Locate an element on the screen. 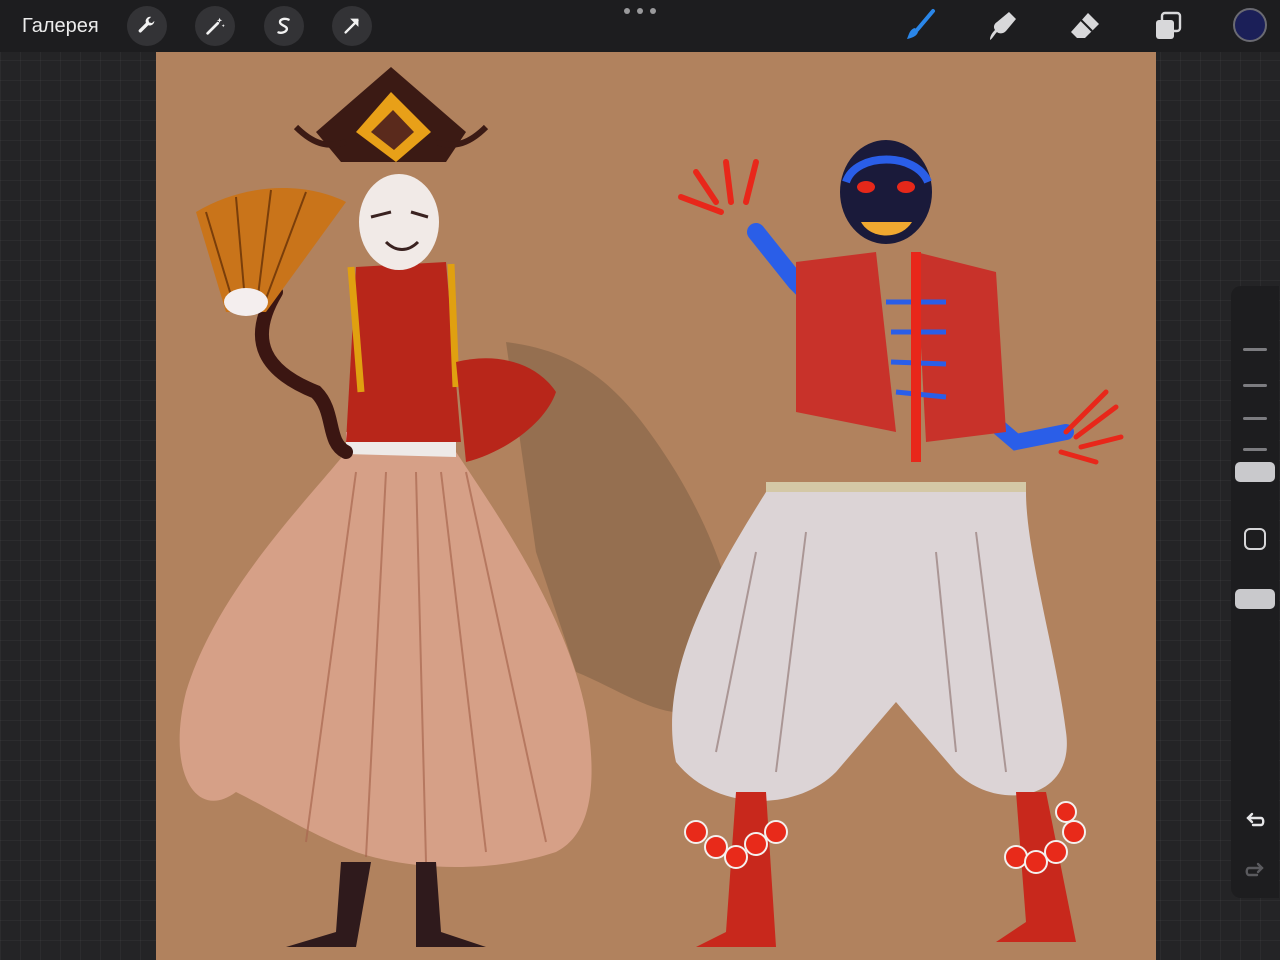  more-options-dots is located at coordinates (640, 12).